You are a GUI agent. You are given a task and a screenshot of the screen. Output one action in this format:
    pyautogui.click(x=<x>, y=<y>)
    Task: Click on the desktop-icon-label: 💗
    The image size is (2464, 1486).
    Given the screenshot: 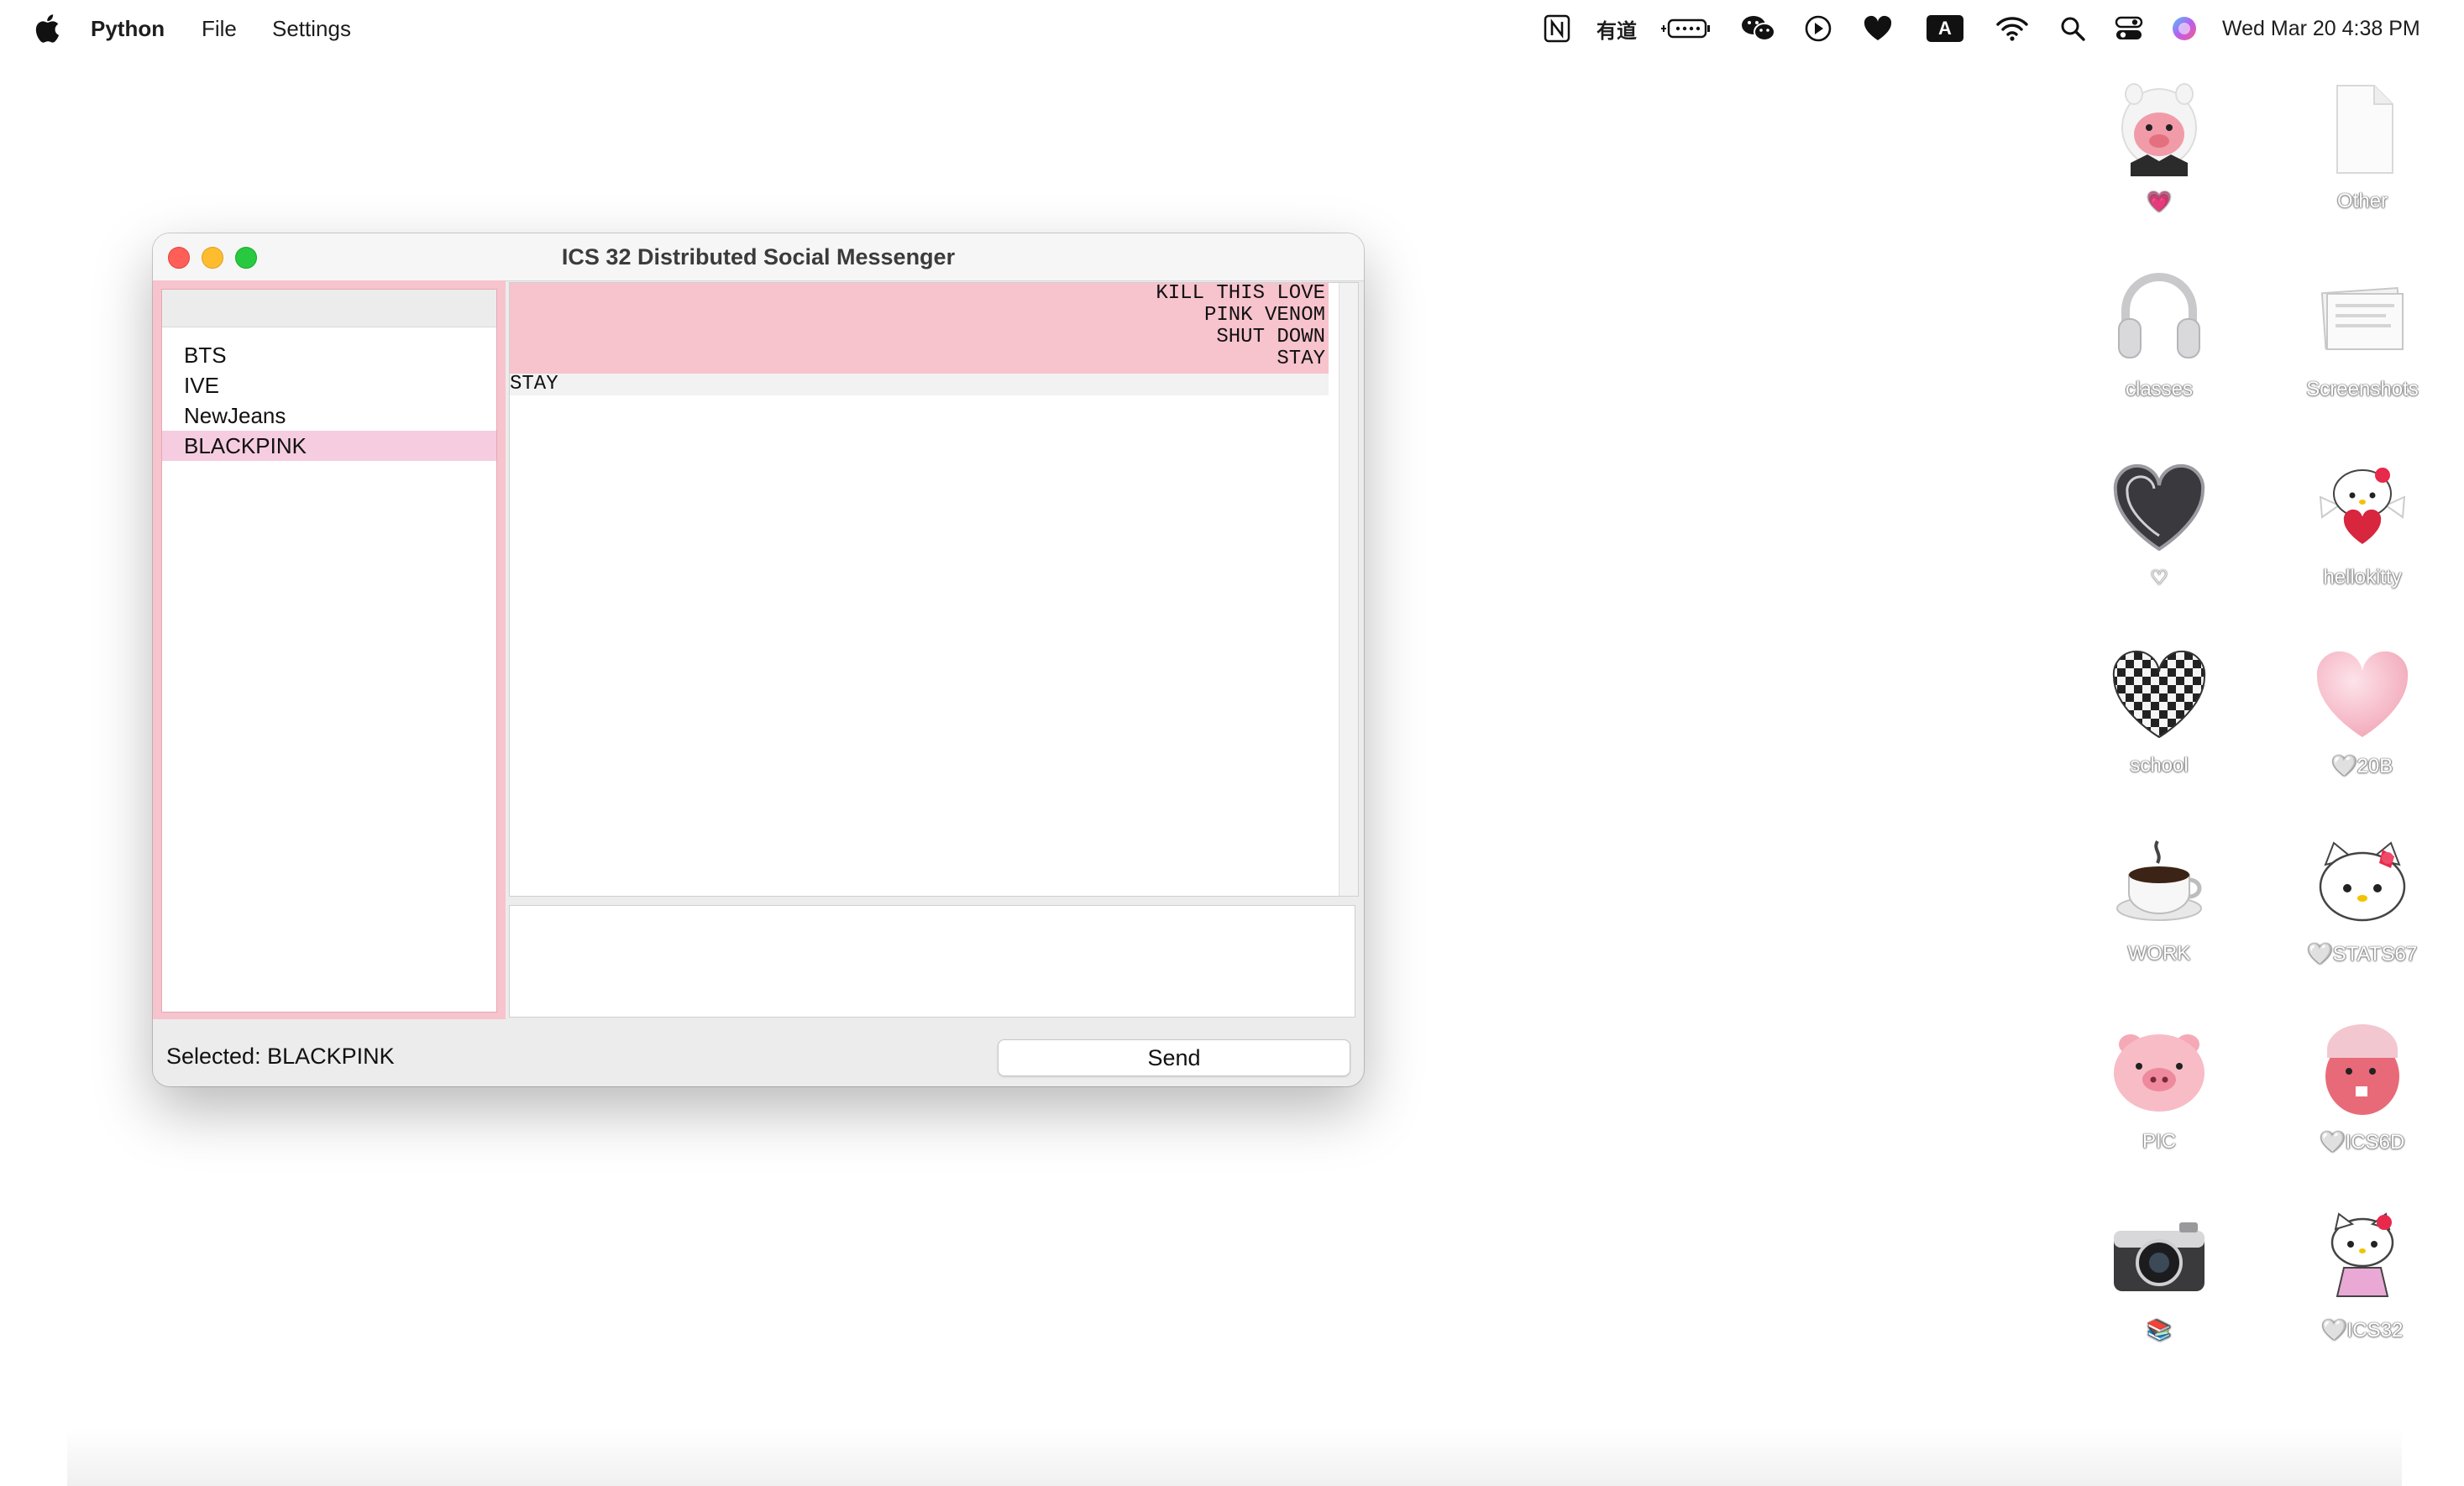 What is the action you would take?
    pyautogui.click(x=2159, y=202)
    